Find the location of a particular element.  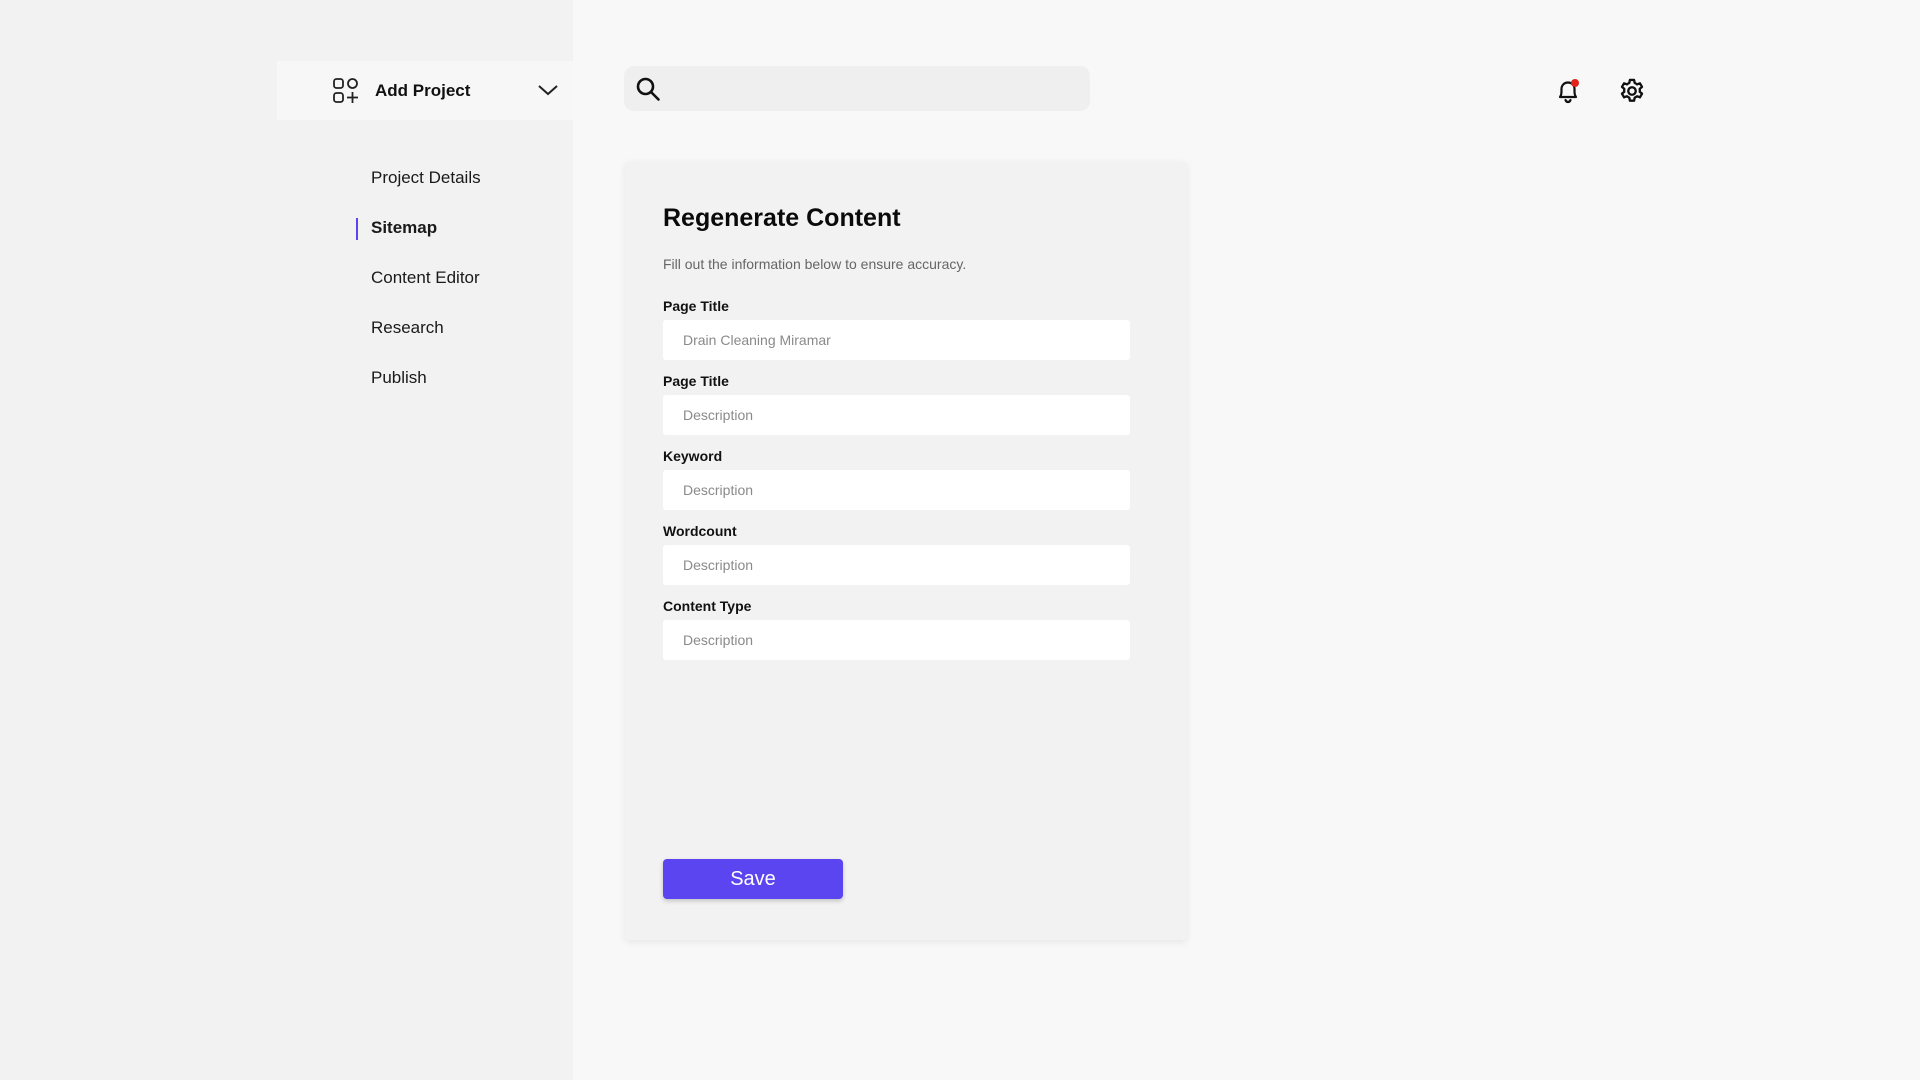

page-title-input is located at coordinates (896, 340).